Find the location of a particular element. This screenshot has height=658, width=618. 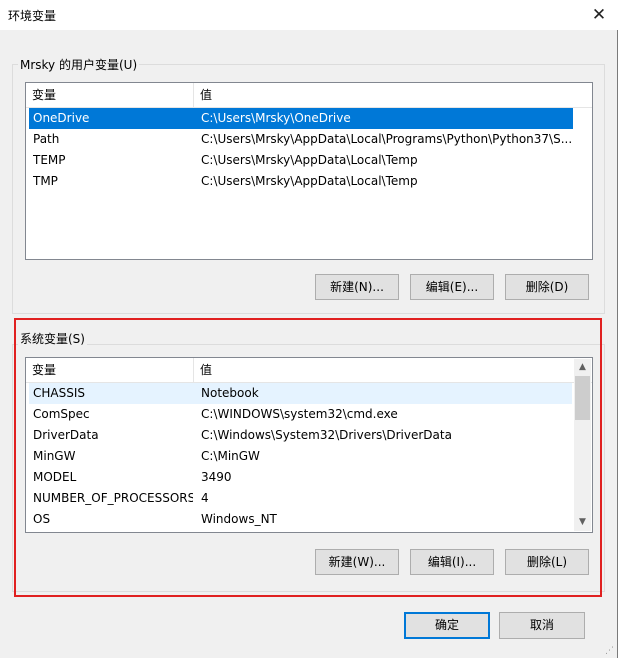

user-variables-label: Mrsky 的用户变量(U) is located at coordinates (79, 64).